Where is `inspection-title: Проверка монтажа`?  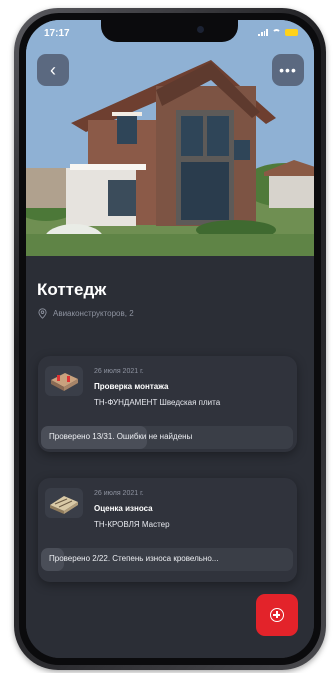
inspection-title: Проверка монтажа is located at coordinates (131, 386).